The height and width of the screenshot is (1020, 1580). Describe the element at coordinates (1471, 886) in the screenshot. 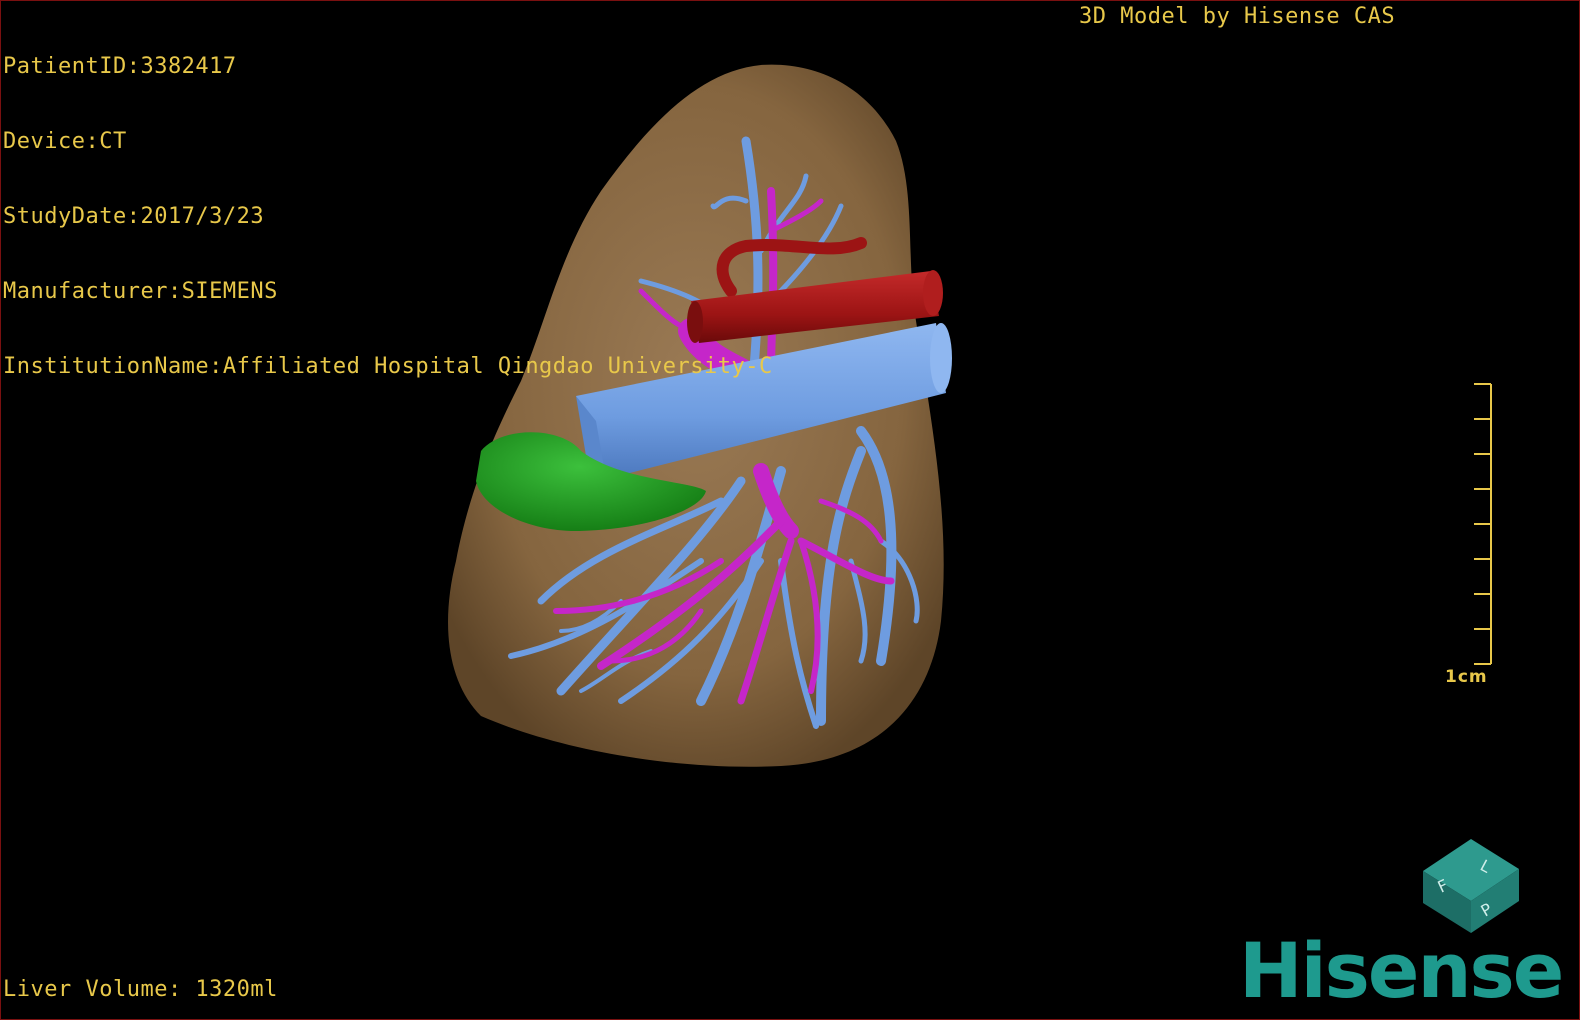

I see `orientation-cube: F L P` at that location.